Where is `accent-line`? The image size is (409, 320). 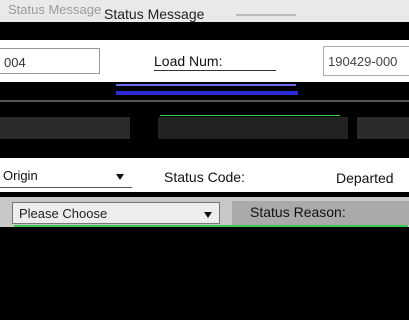 accent-line is located at coordinates (206, 85).